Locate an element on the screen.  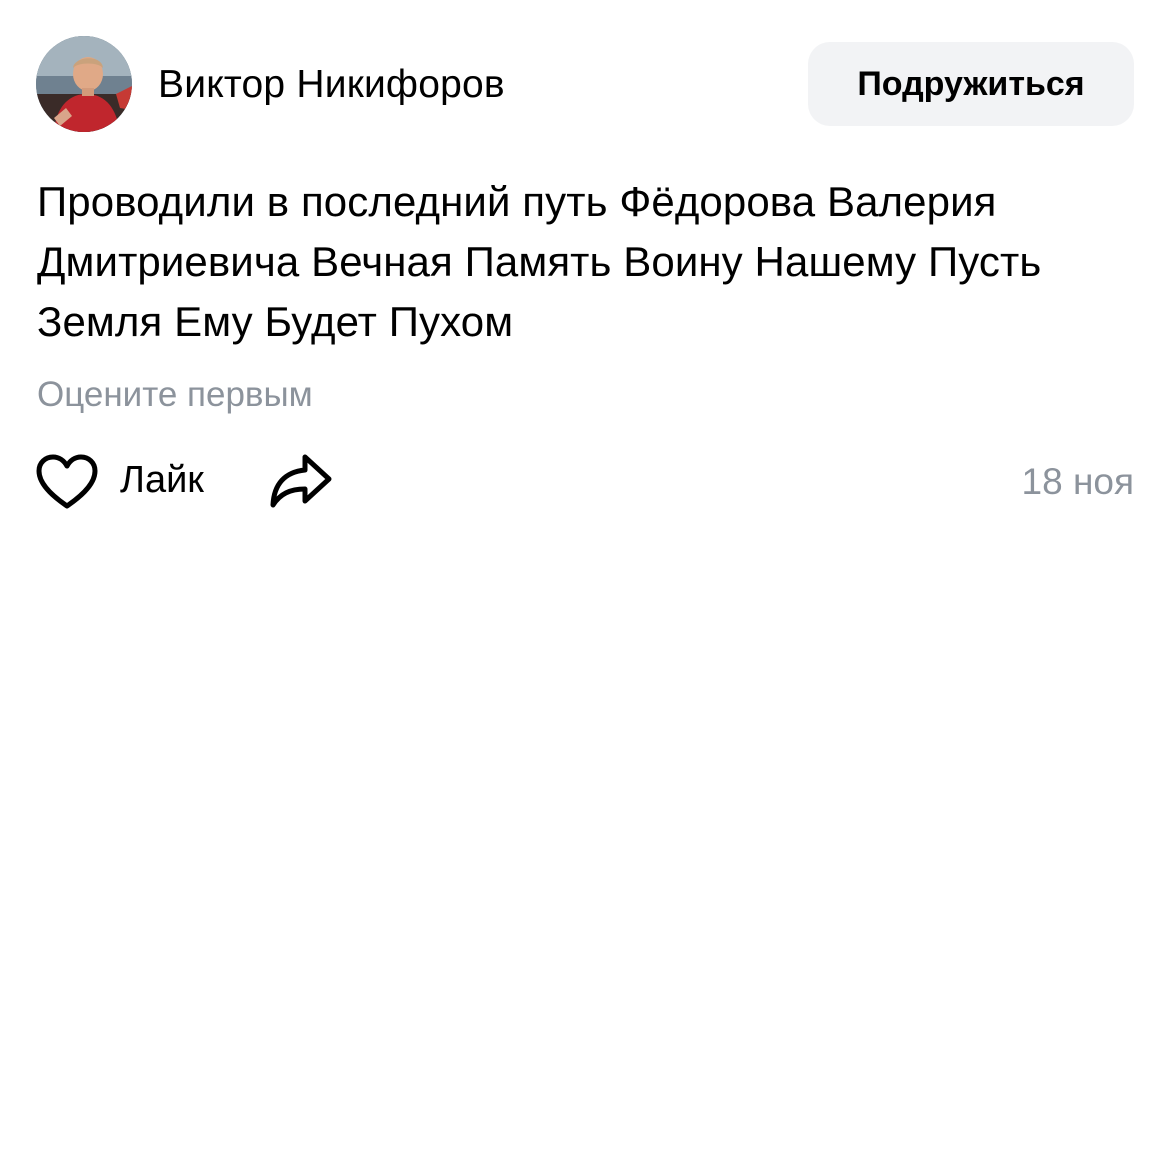
rate-first-hint: Оцените первым is located at coordinates (175, 395).